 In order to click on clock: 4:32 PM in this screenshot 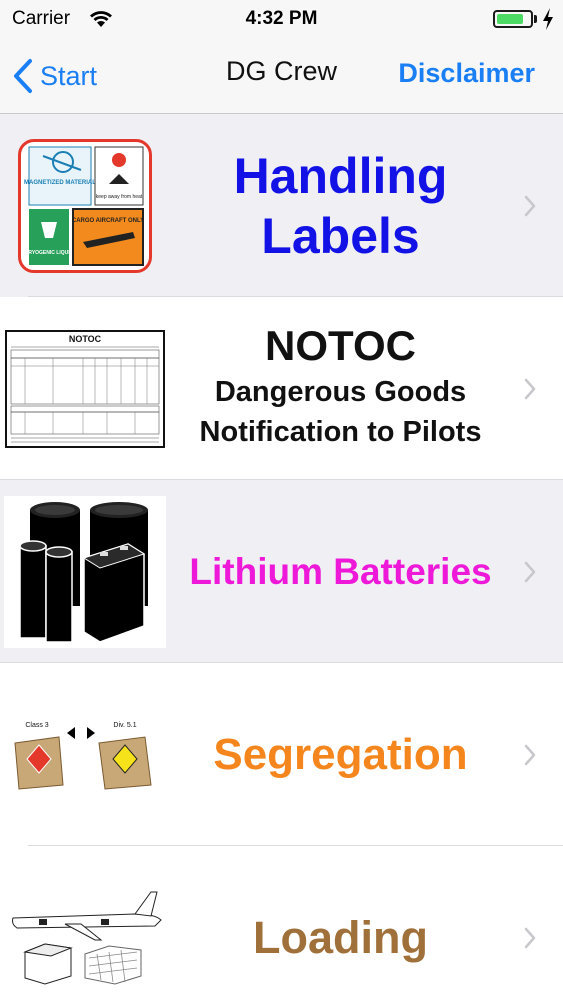, I will do `click(281, 18)`.